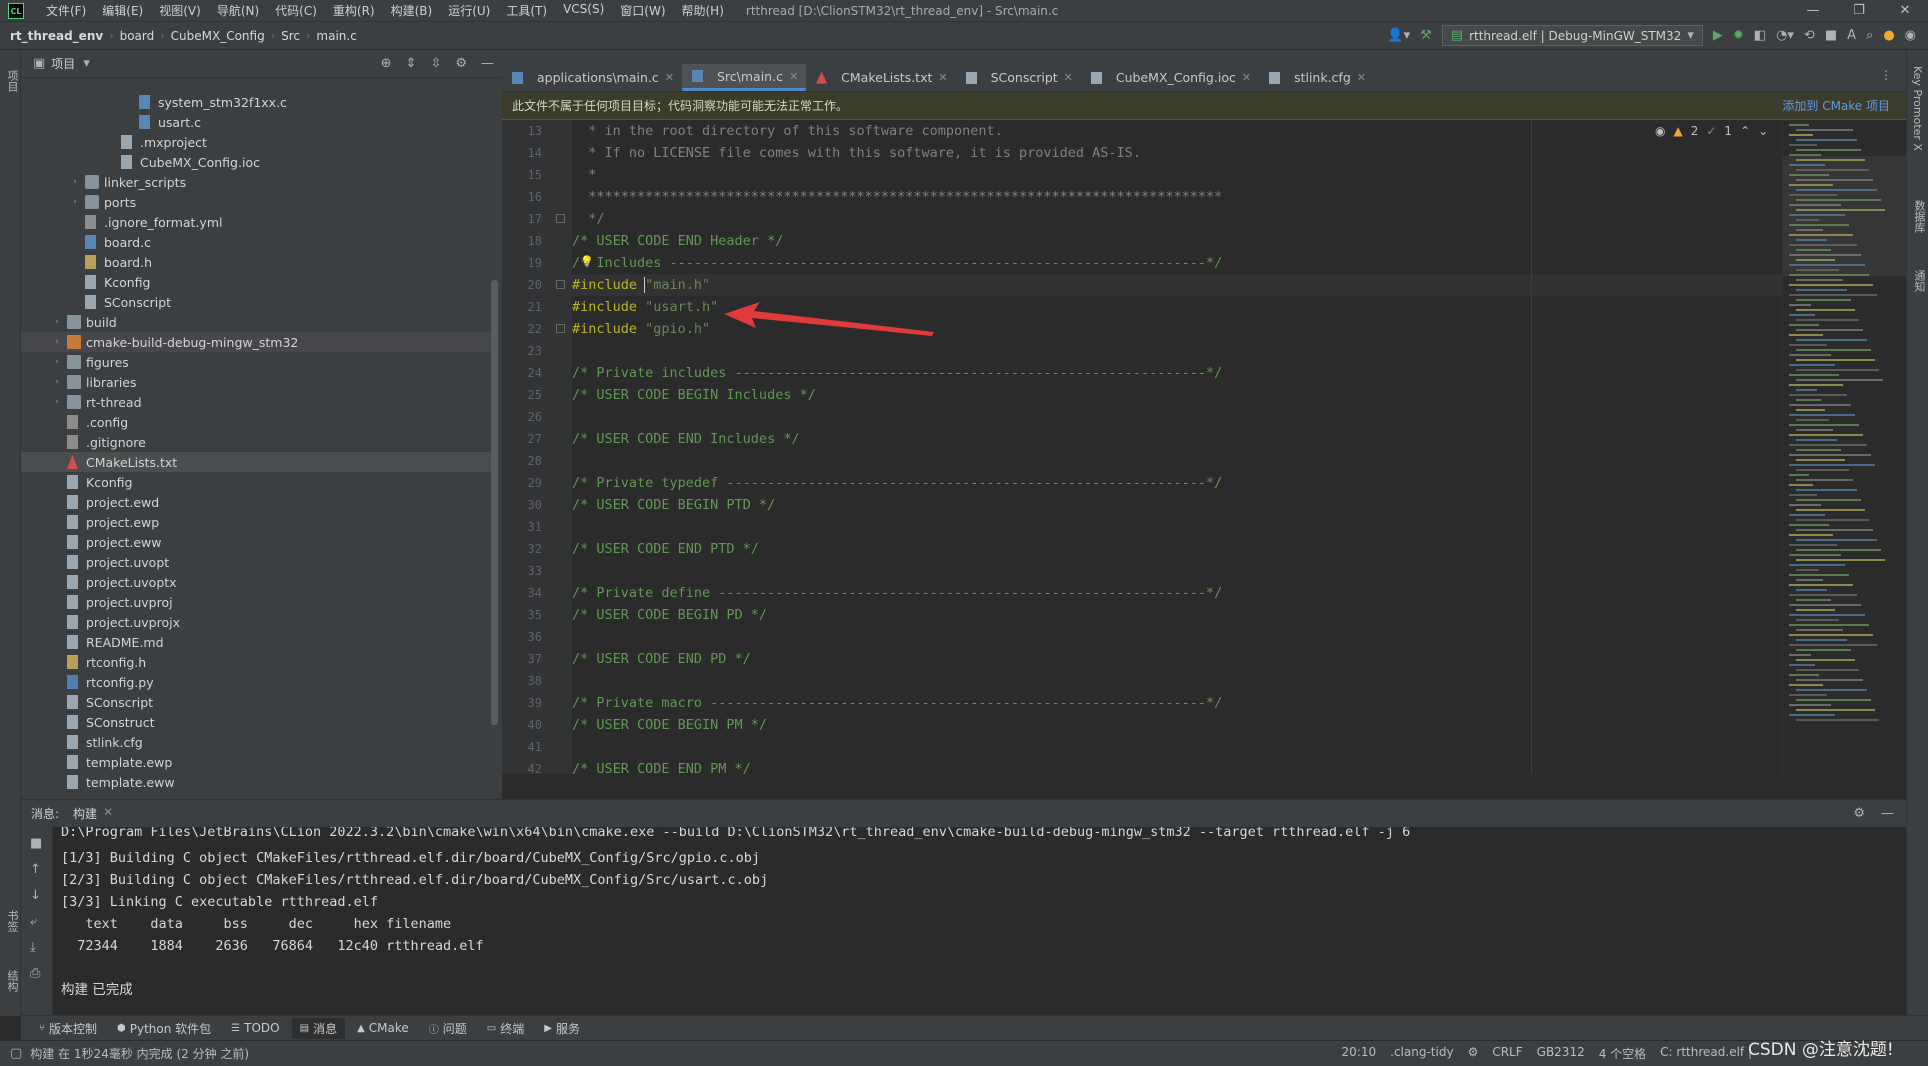 The width and height of the screenshot is (1928, 1066). What do you see at coordinates (592, 77) in the screenshot?
I see `editor-tab: applications\main.c ✕` at bounding box center [592, 77].